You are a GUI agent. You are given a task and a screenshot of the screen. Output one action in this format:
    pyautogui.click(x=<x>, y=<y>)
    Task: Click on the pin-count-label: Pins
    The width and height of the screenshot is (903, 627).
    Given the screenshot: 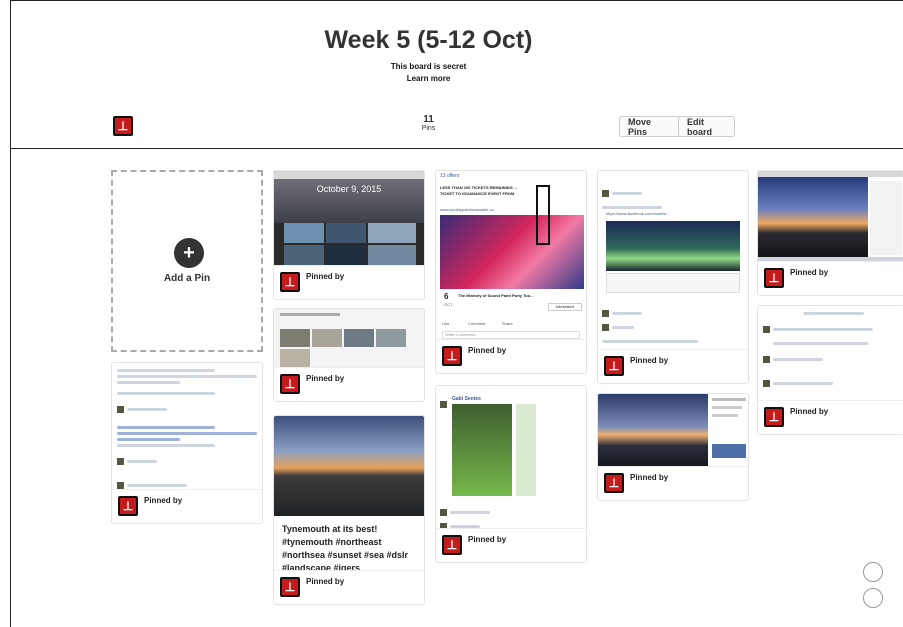 What is the action you would take?
    pyautogui.click(x=428, y=128)
    